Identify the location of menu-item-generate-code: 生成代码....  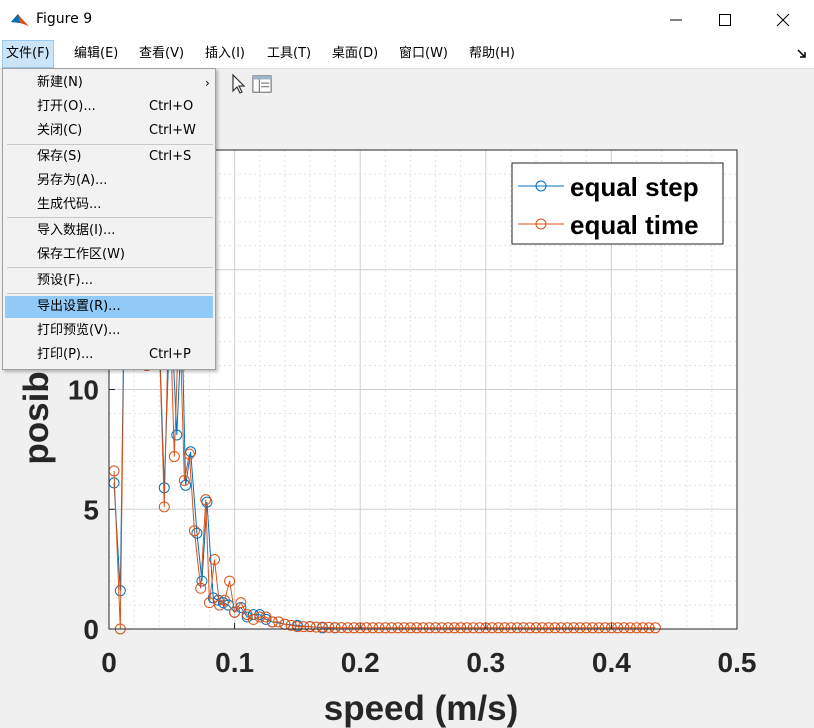
(109, 205).